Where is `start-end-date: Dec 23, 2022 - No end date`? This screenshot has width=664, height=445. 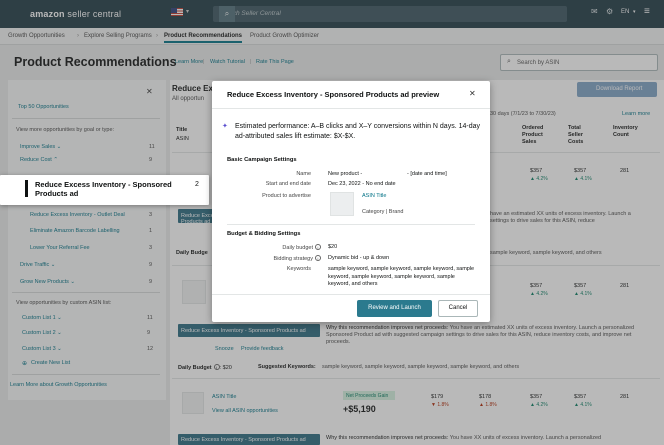
start-end-date: Dec 23, 2022 - No end date is located at coordinates (362, 184).